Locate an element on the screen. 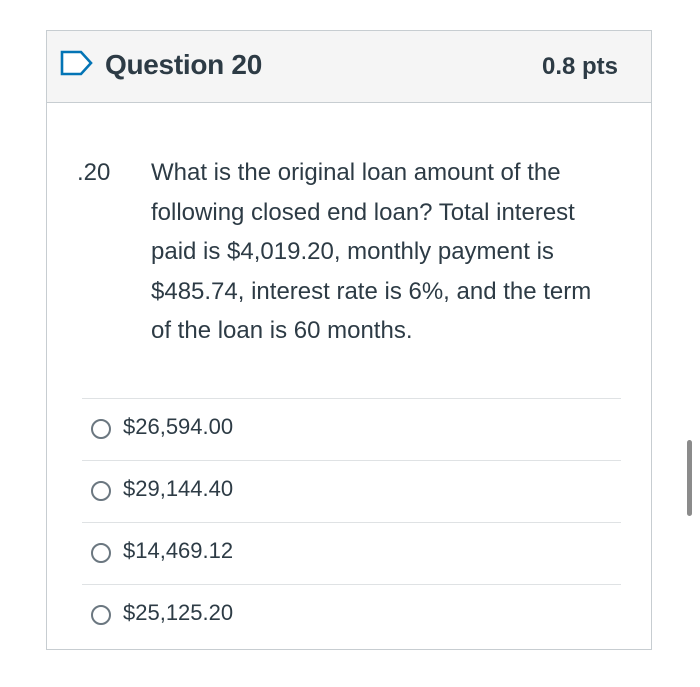  answer-label: $14,469.12 is located at coordinates (178, 551).